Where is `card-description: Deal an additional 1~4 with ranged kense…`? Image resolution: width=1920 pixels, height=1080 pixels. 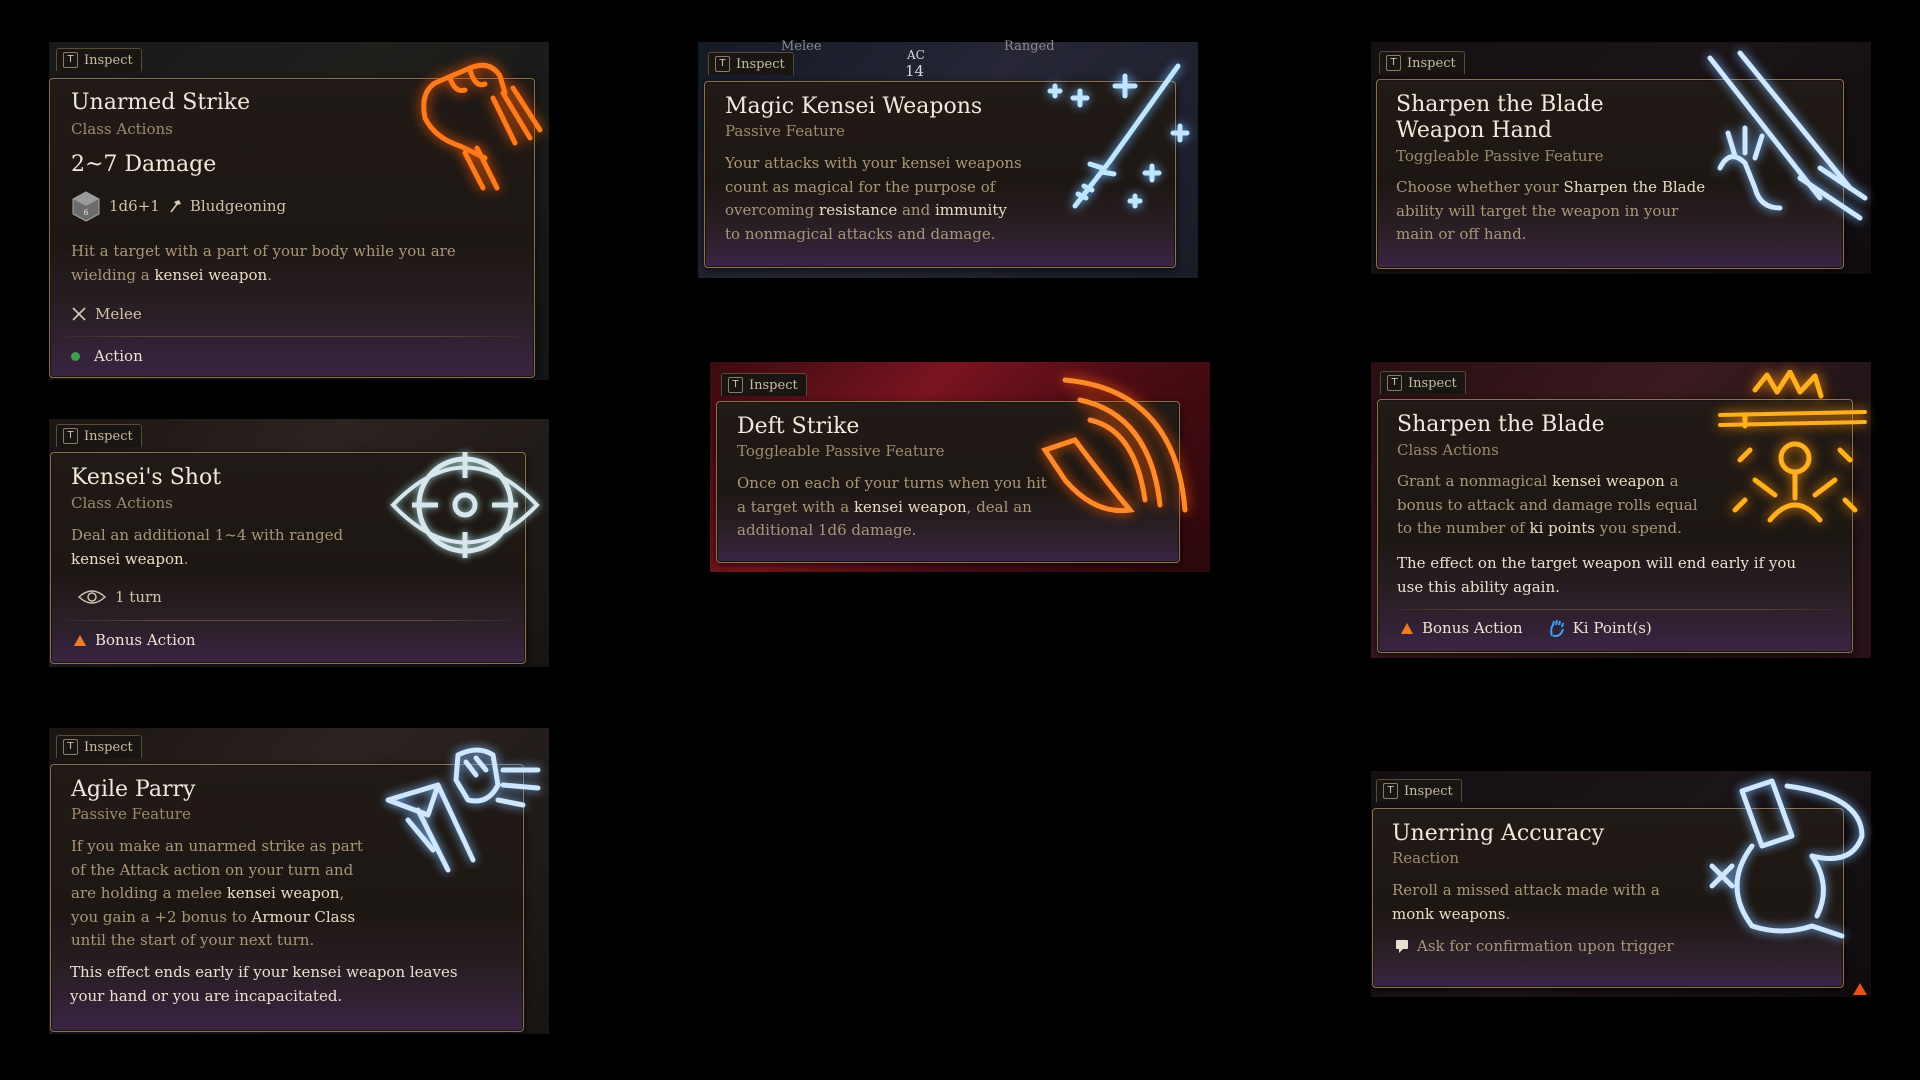
card-description: Deal an additional 1~4 with ranged kense… is located at coordinates (226, 547).